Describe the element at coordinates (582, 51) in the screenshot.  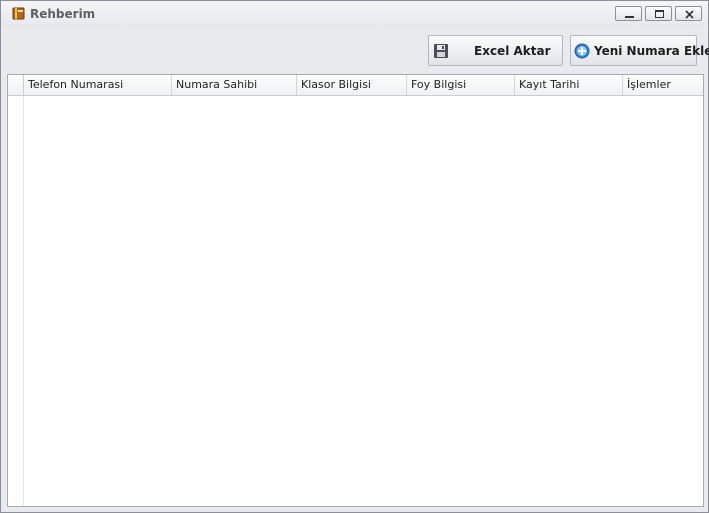
I see `plus-circle-icon` at that location.